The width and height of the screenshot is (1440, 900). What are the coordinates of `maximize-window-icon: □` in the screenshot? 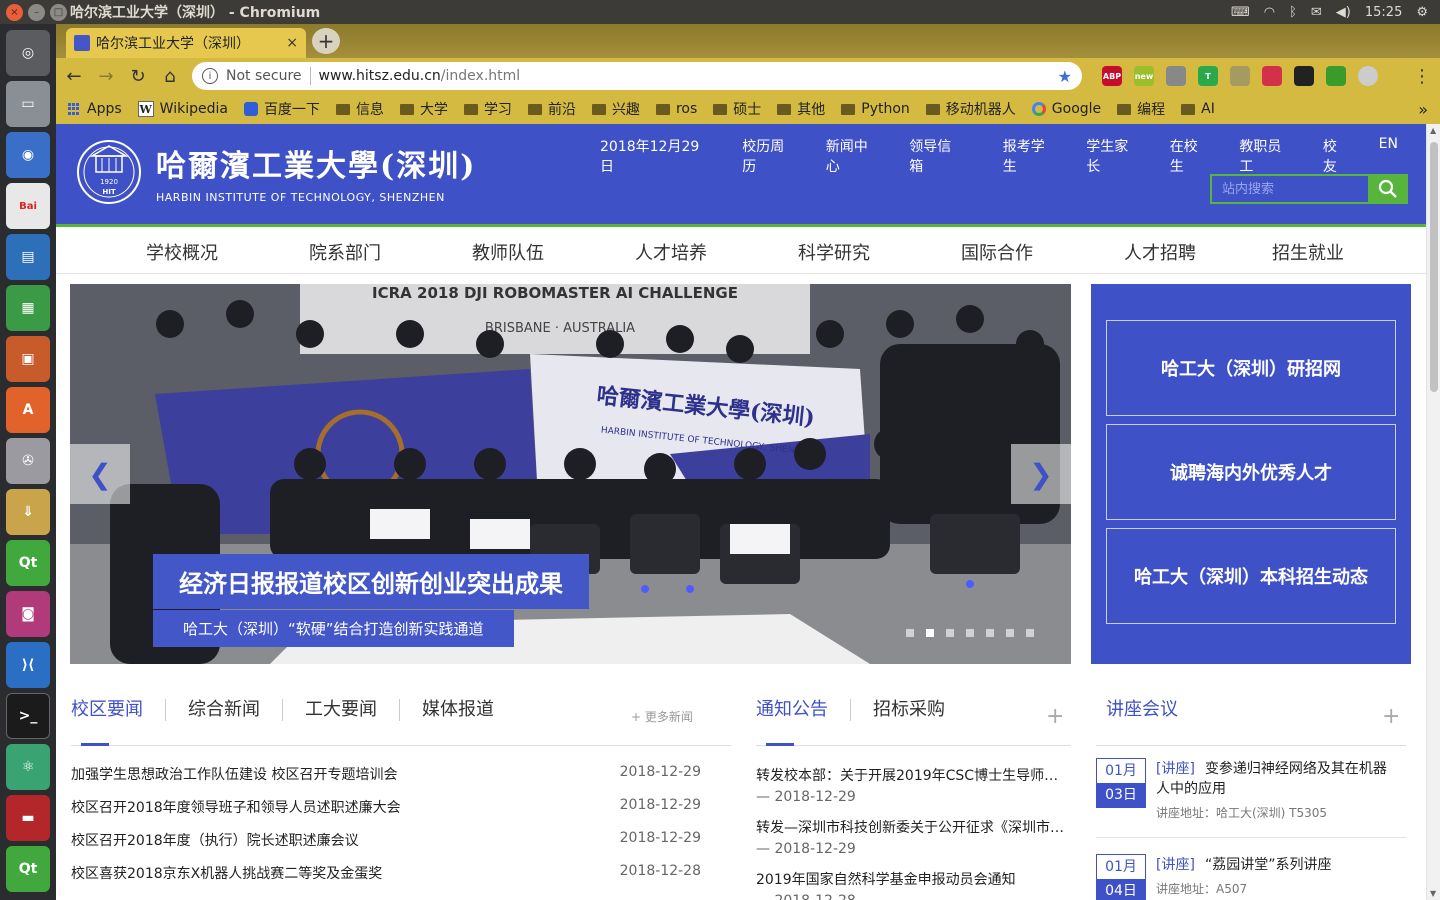 It's located at (58, 12).